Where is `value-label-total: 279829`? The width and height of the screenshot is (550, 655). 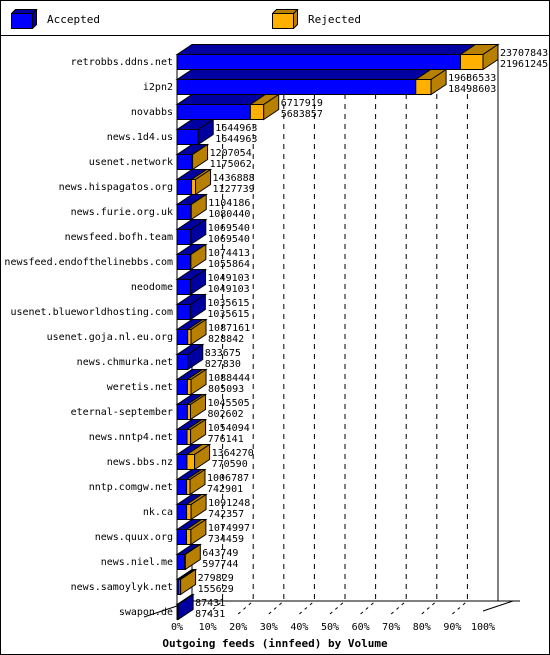
value-label-total: 279829 is located at coordinates (216, 578).